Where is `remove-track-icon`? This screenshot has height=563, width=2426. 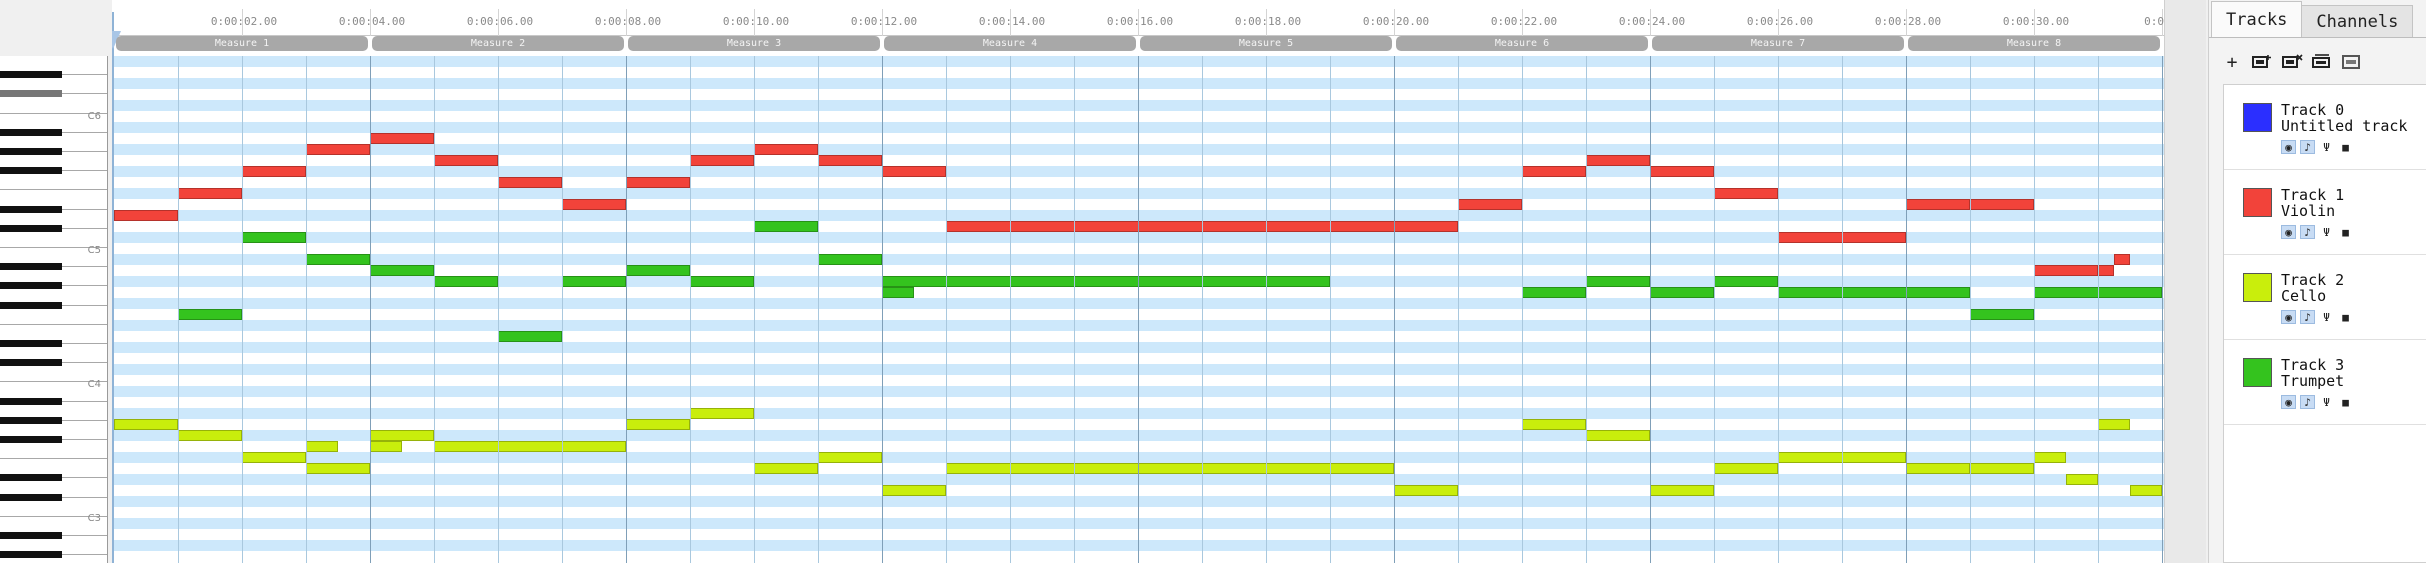
remove-track-icon is located at coordinates (2292, 62).